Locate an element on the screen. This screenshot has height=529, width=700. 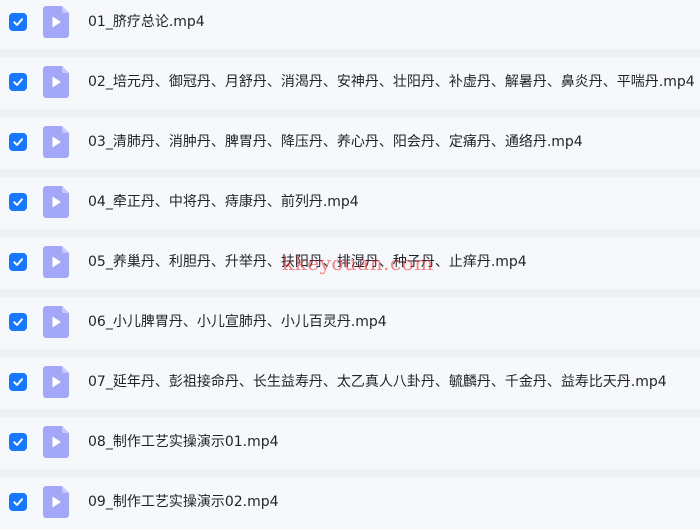
file-row: 03_清肺丹、消肿丹、脾胃丹、降压丹、养心丹、阳会丹、定痛丹、通络丹.mp4 is located at coordinates (350, 143).